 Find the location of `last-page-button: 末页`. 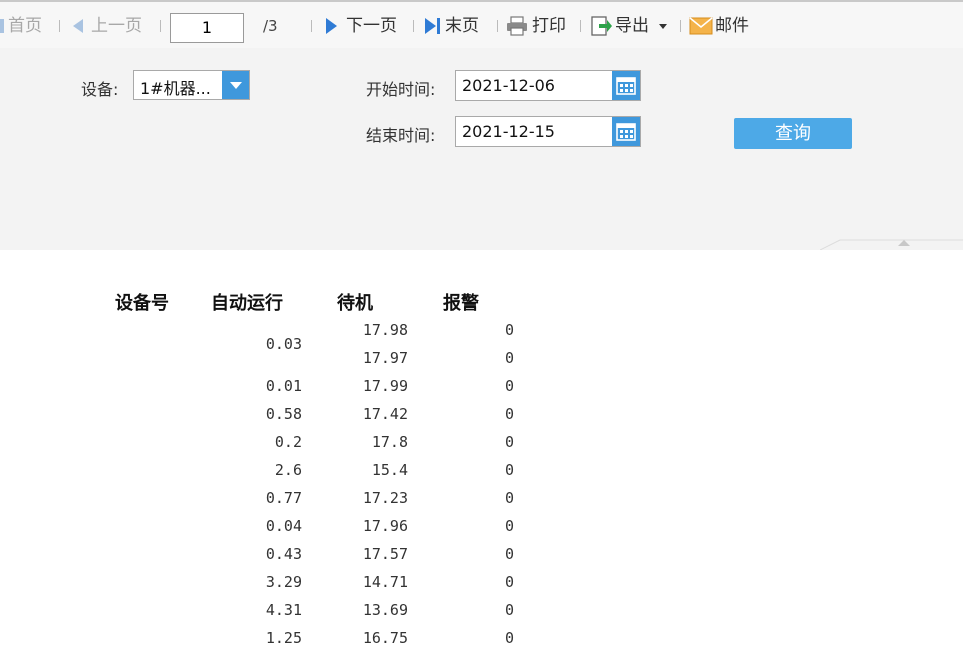

last-page-button: 末页 is located at coordinates (452, 26).